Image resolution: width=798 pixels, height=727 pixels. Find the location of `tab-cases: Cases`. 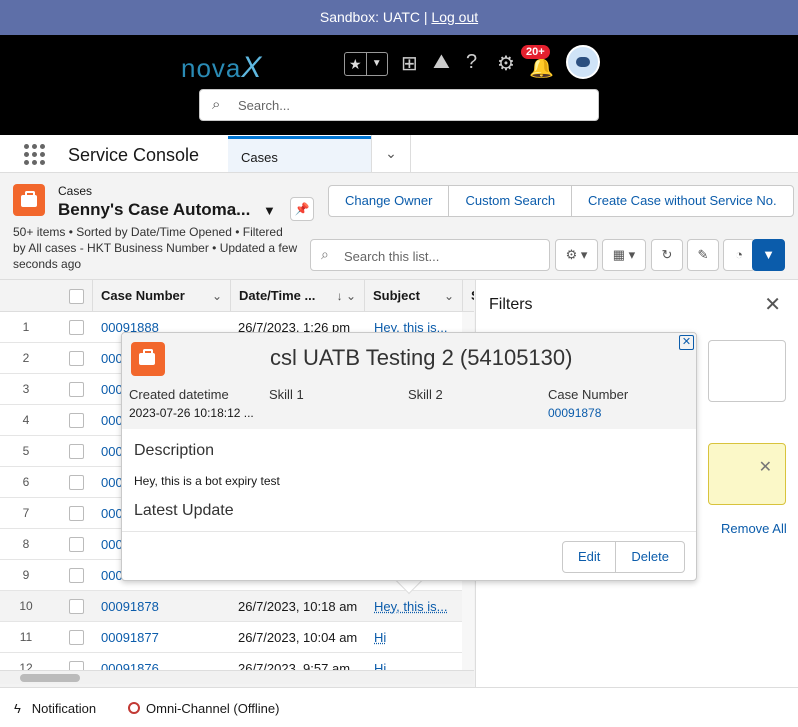

tab-cases: Cases is located at coordinates (299, 154).